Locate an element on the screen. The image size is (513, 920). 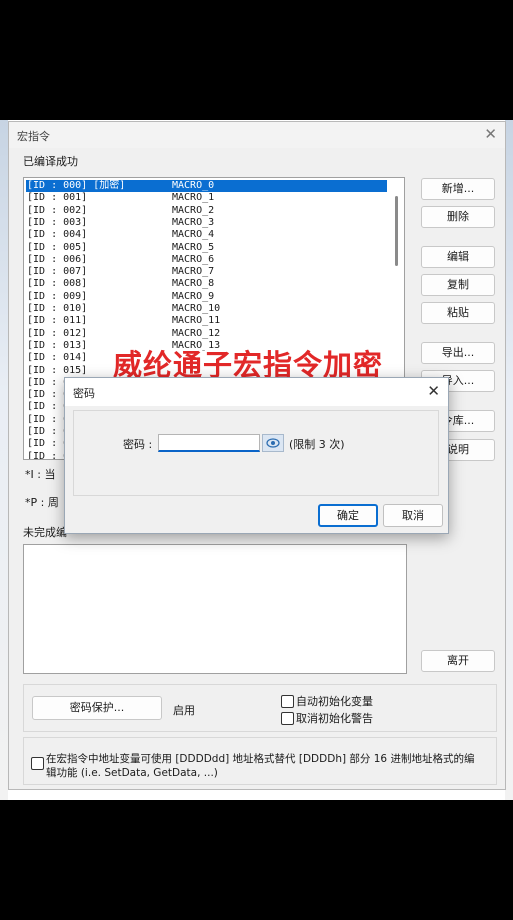
macro-id: [ID : 015] is located at coordinates (57, 370).